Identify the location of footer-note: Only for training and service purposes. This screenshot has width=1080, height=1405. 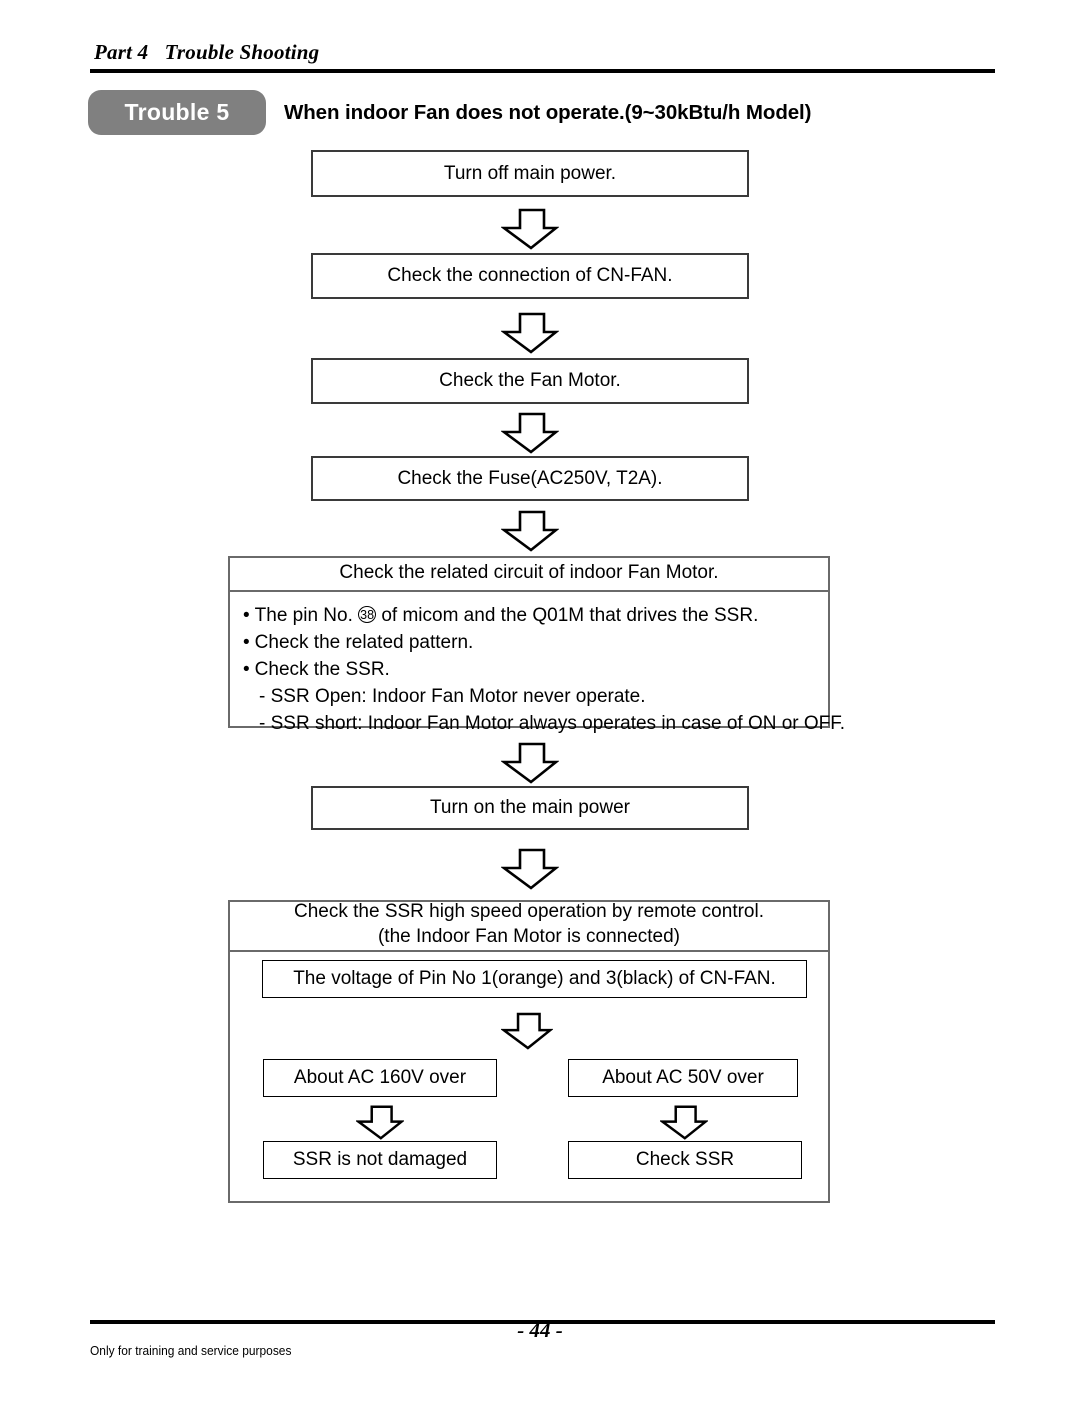
(191, 1350).